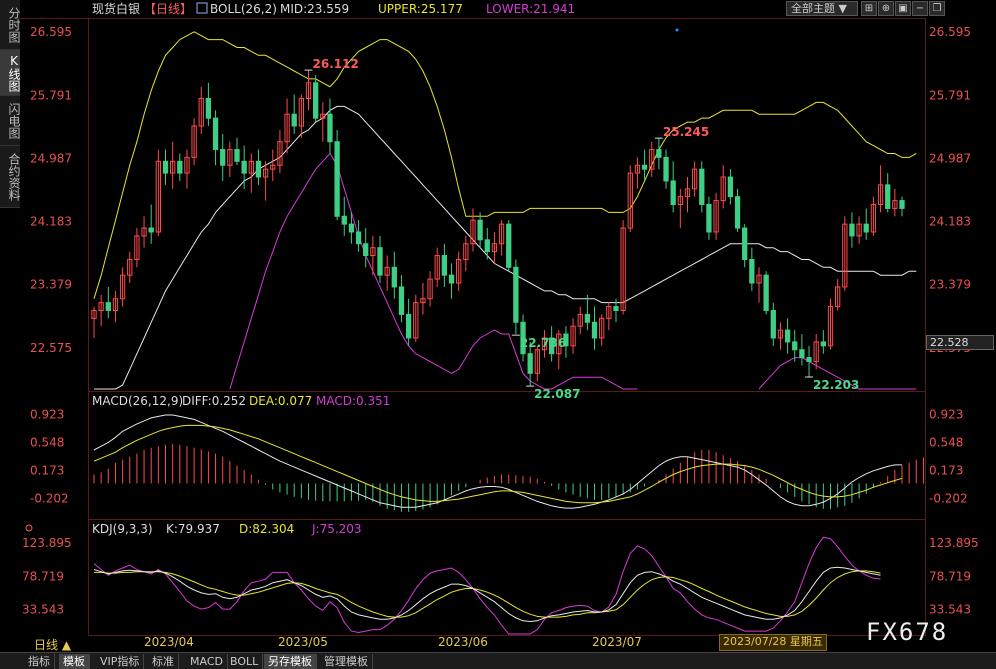 The image size is (996, 669). Describe the element at coordinates (51, 158) in the screenshot. I see `main-ytick-left: 24.987` at that location.